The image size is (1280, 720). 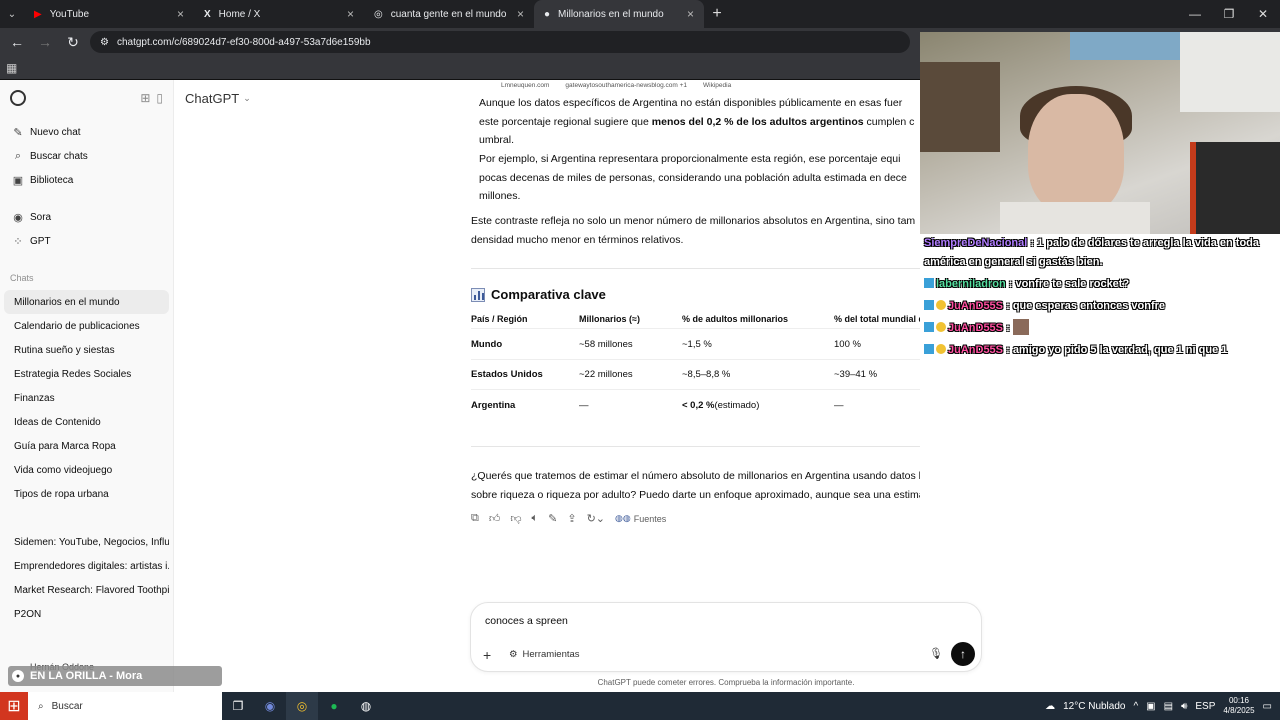 I want to click on sidebar-item-biblioteca: ▣ Biblioteca, so click(x=86, y=180).